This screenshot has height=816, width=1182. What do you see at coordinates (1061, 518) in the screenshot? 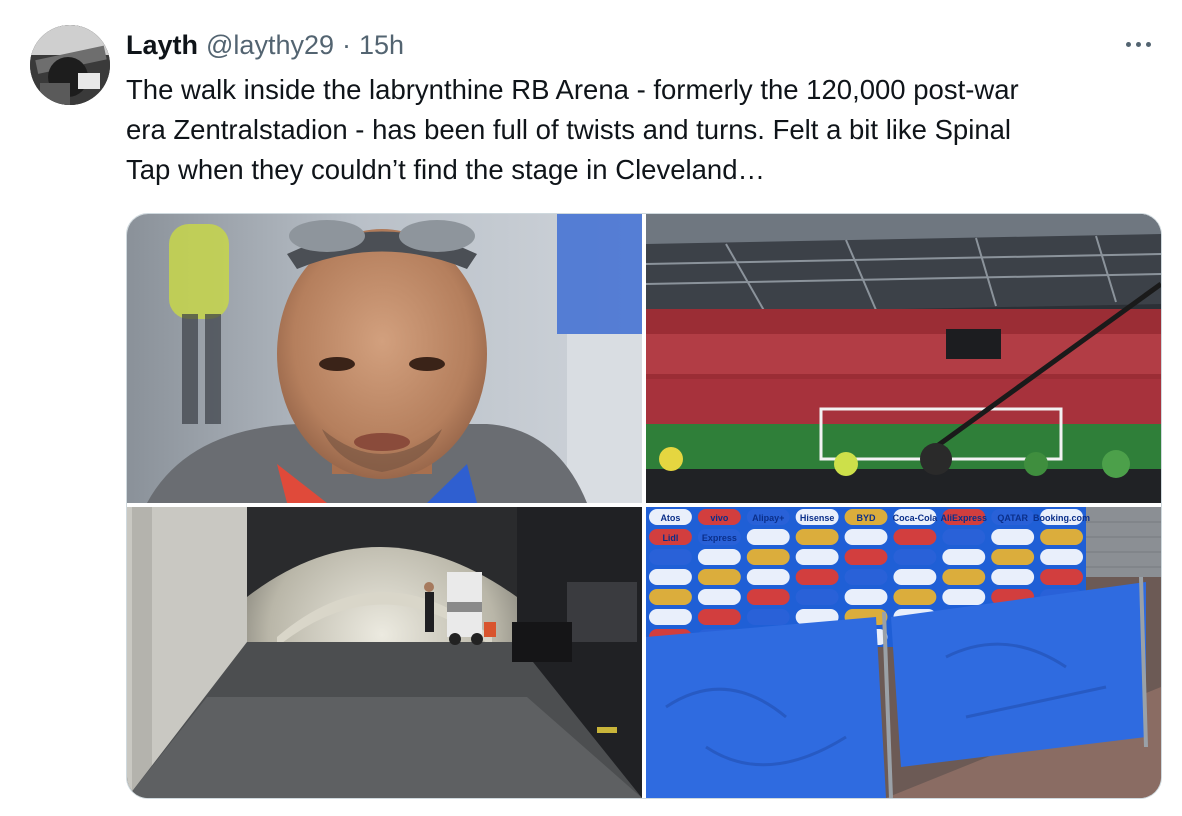
I see `sponsor-logo-label: Booking.com` at bounding box center [1061, 518].